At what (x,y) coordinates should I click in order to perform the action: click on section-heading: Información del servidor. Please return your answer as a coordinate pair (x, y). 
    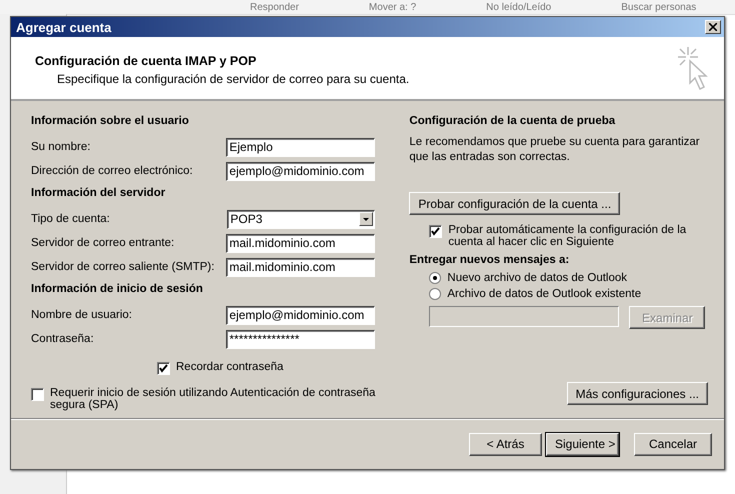
    Looking at the image, I should click on (98, 193).